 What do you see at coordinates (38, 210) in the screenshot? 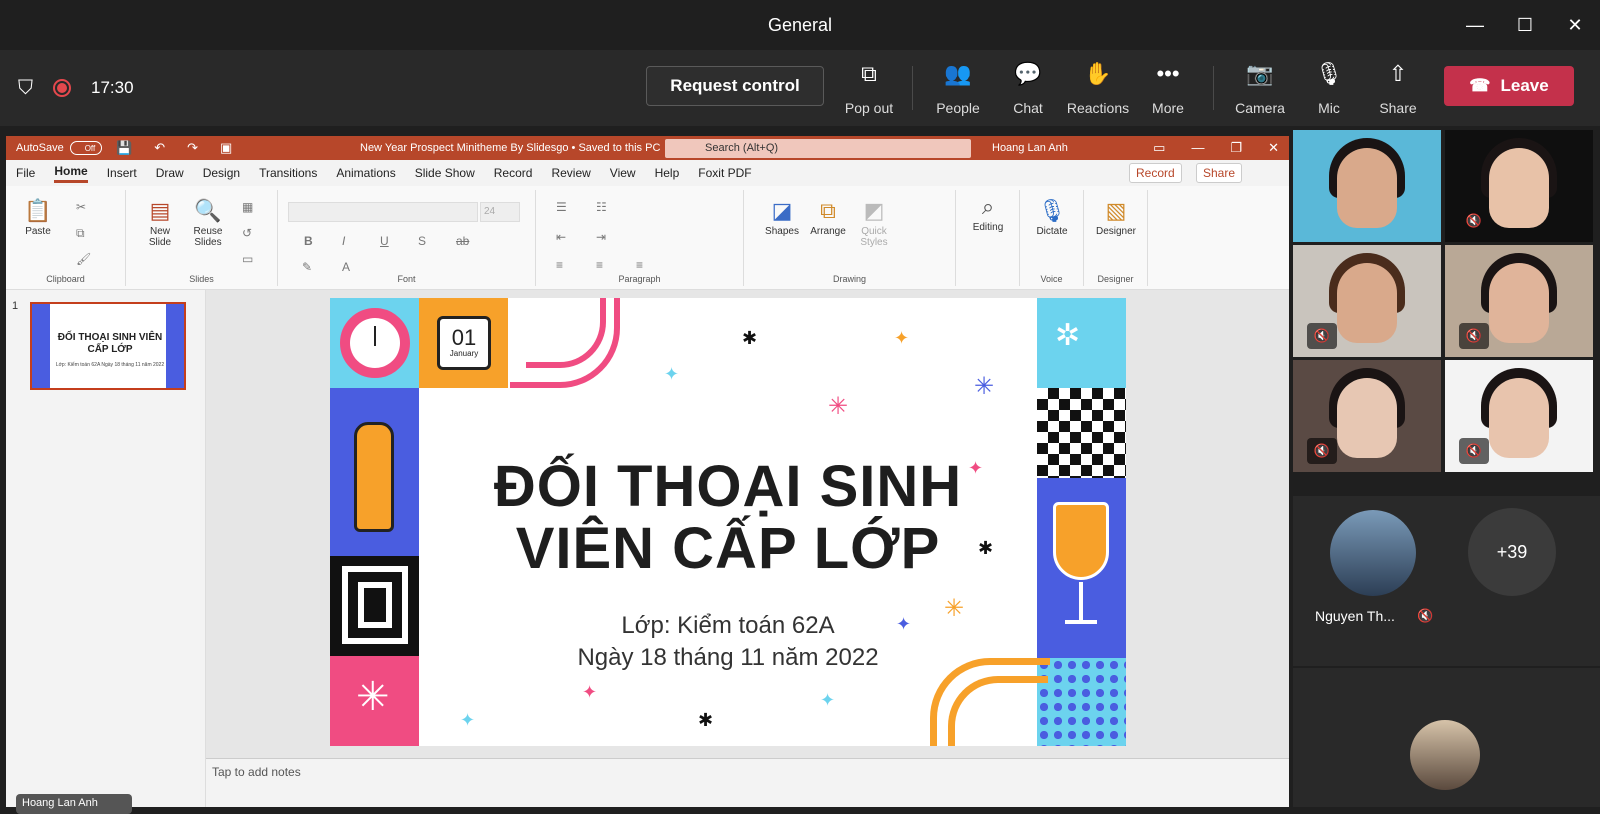
I see `paste-icon: 📋` at bounding box center [38, 210].